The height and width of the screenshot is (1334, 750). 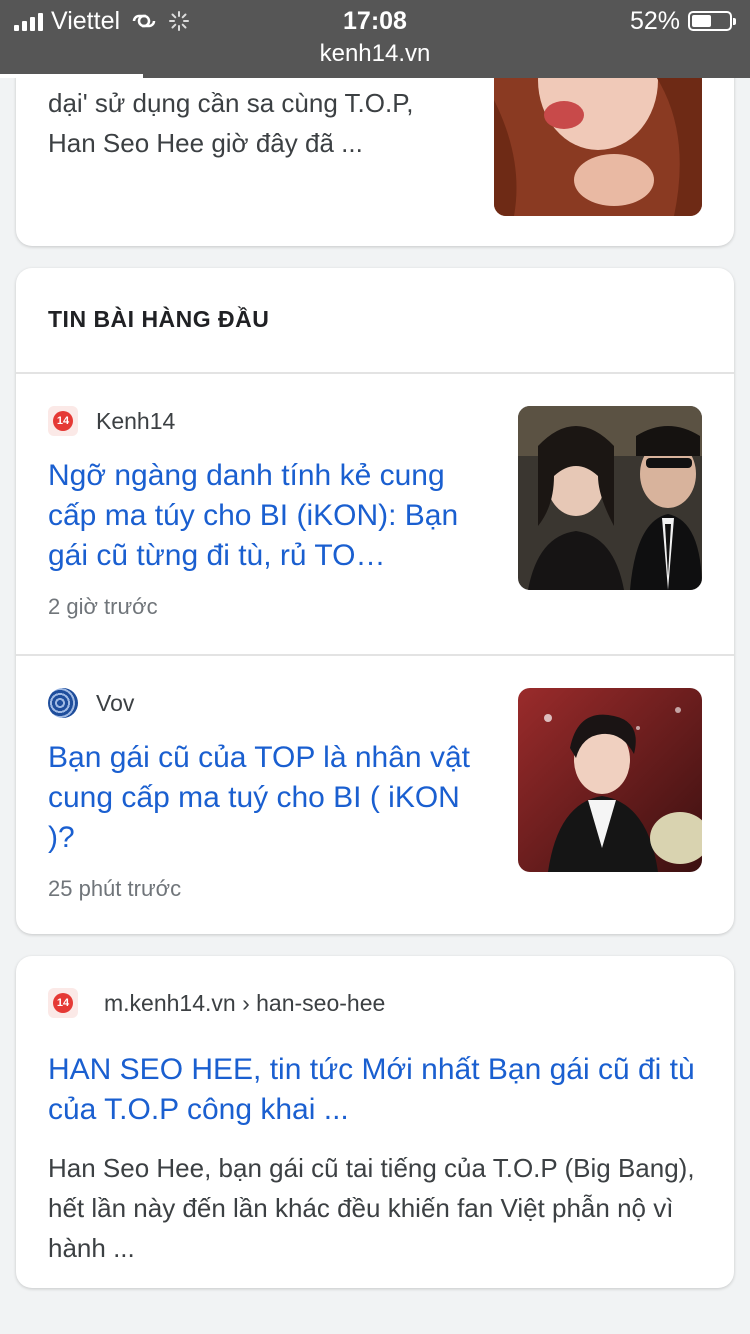 What do you see at coordinates (375, 39) in the screenshot?
I see `status-bar: Viettel 17:08 52% kenh14.vn` at bounding box center [375, 39].